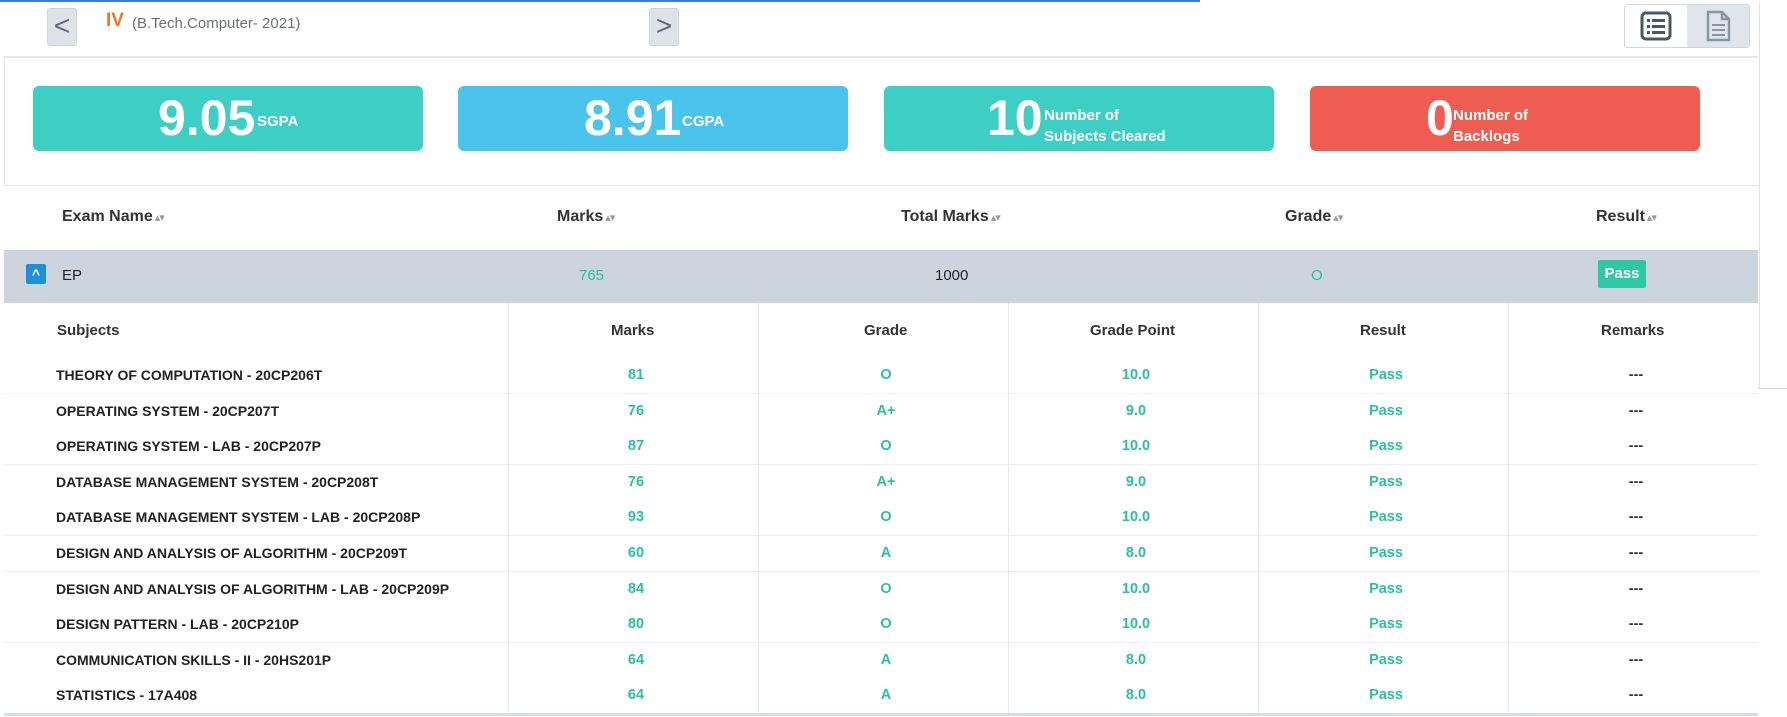 Image resolution: width=1787 pixels, height=717 pixels. I want to click on header-exam-name: Exam Name ▴▾, so click(113, 217).